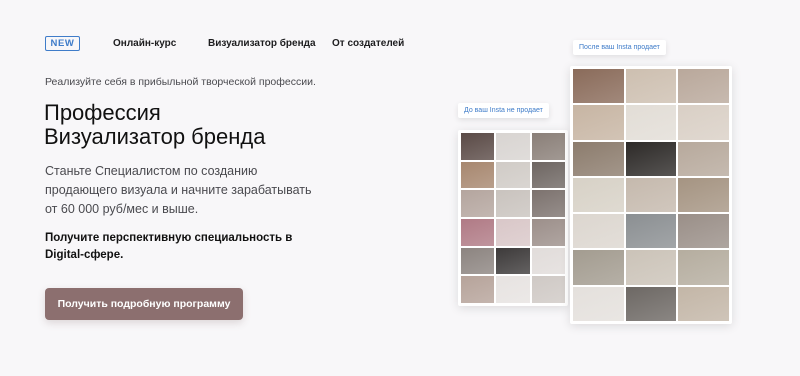  I want to click on nav-from-creators: От создателей, so click(368, 43).